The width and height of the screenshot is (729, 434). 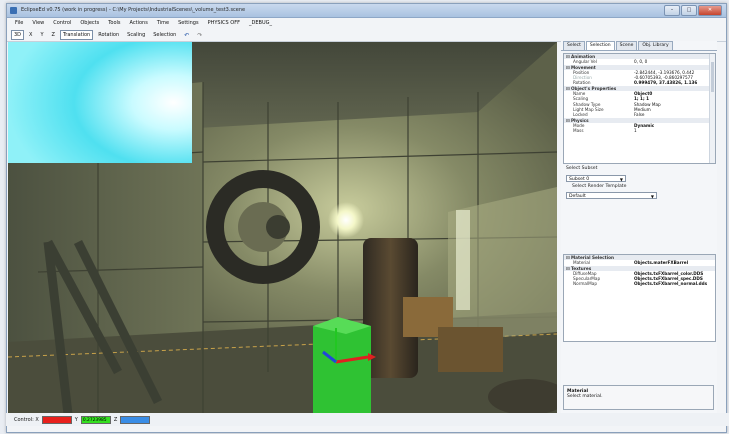 I want to click on toolbar-x-button: X, so click(x=30, y=35).